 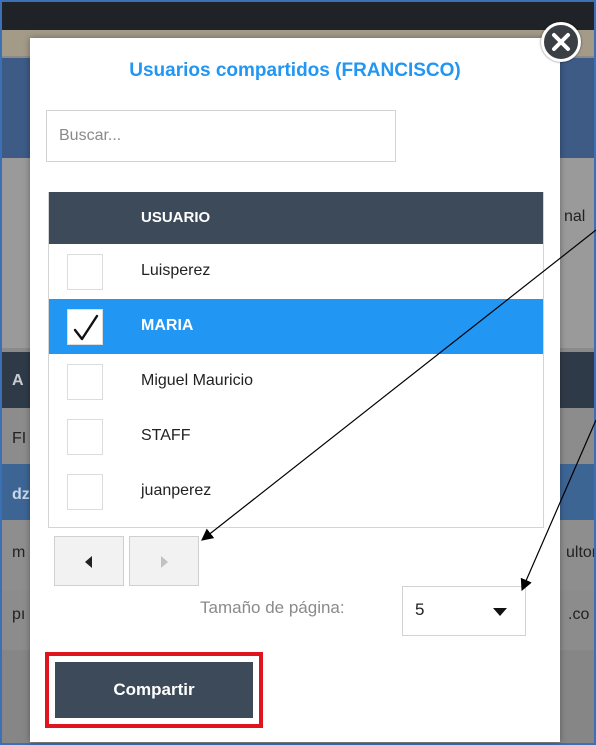 What do you see at coordinates (176, 270) in the screenshot?
I see `row-label: Luisperez` at bounding box center [176, 270].